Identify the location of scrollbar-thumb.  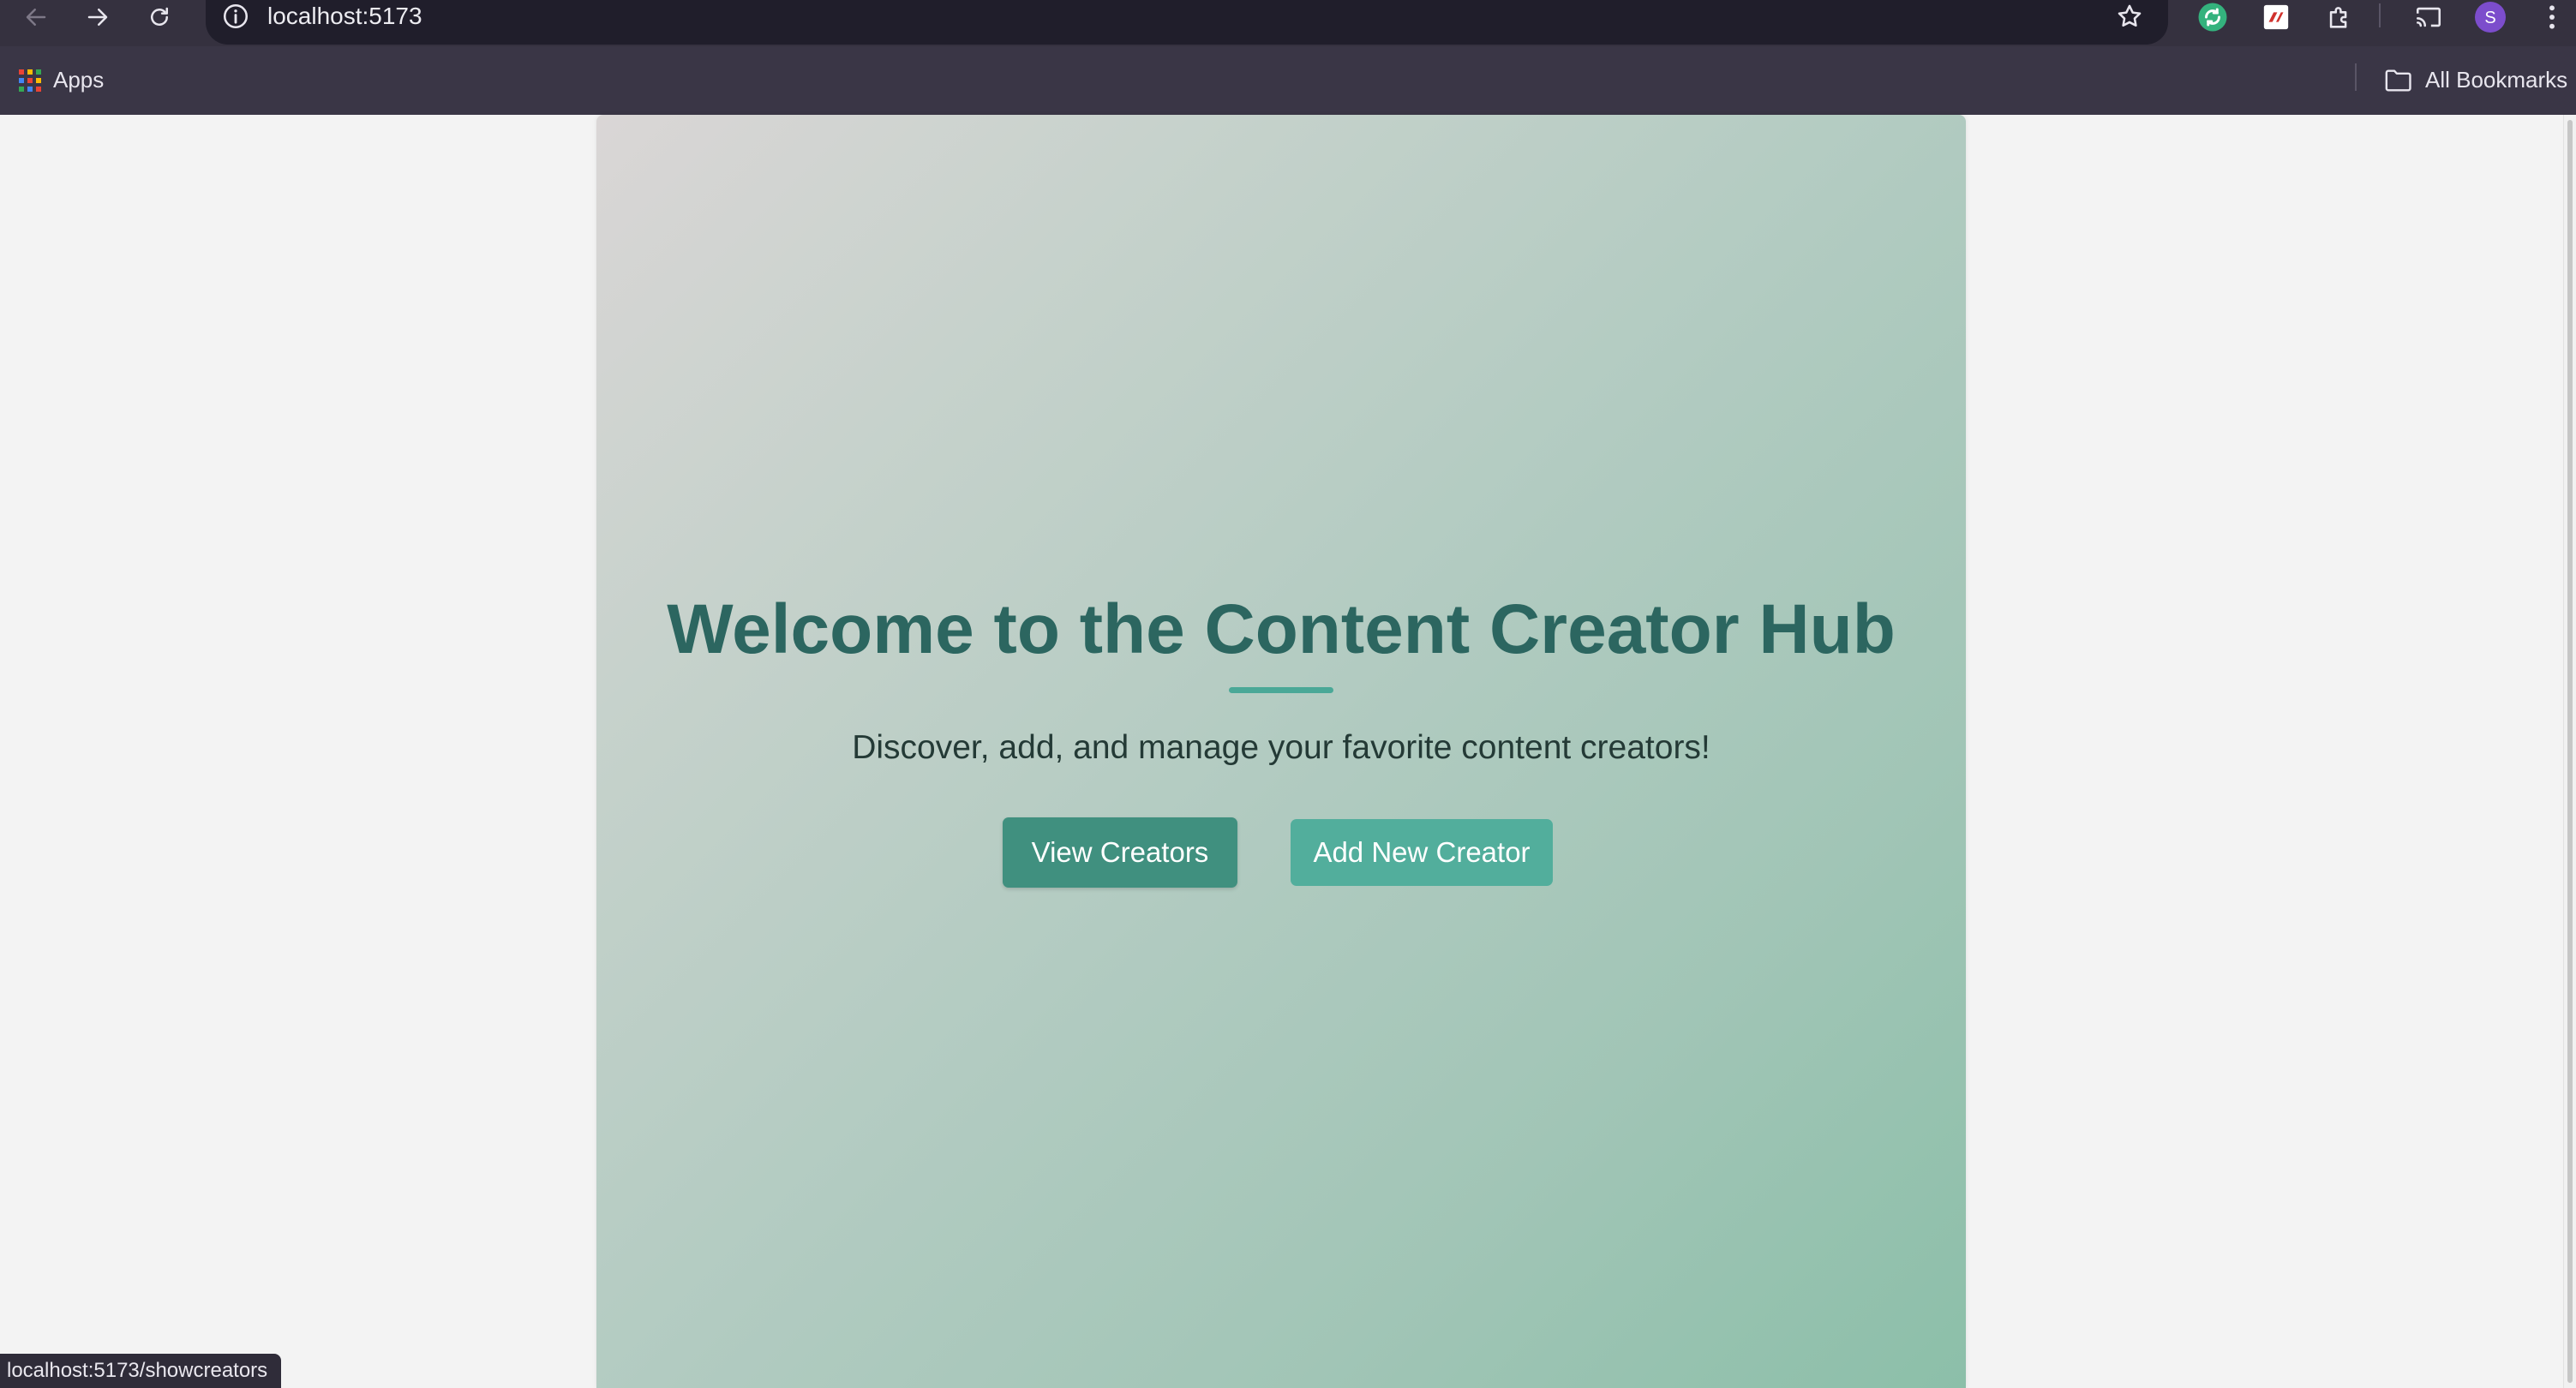
(2570, 751).